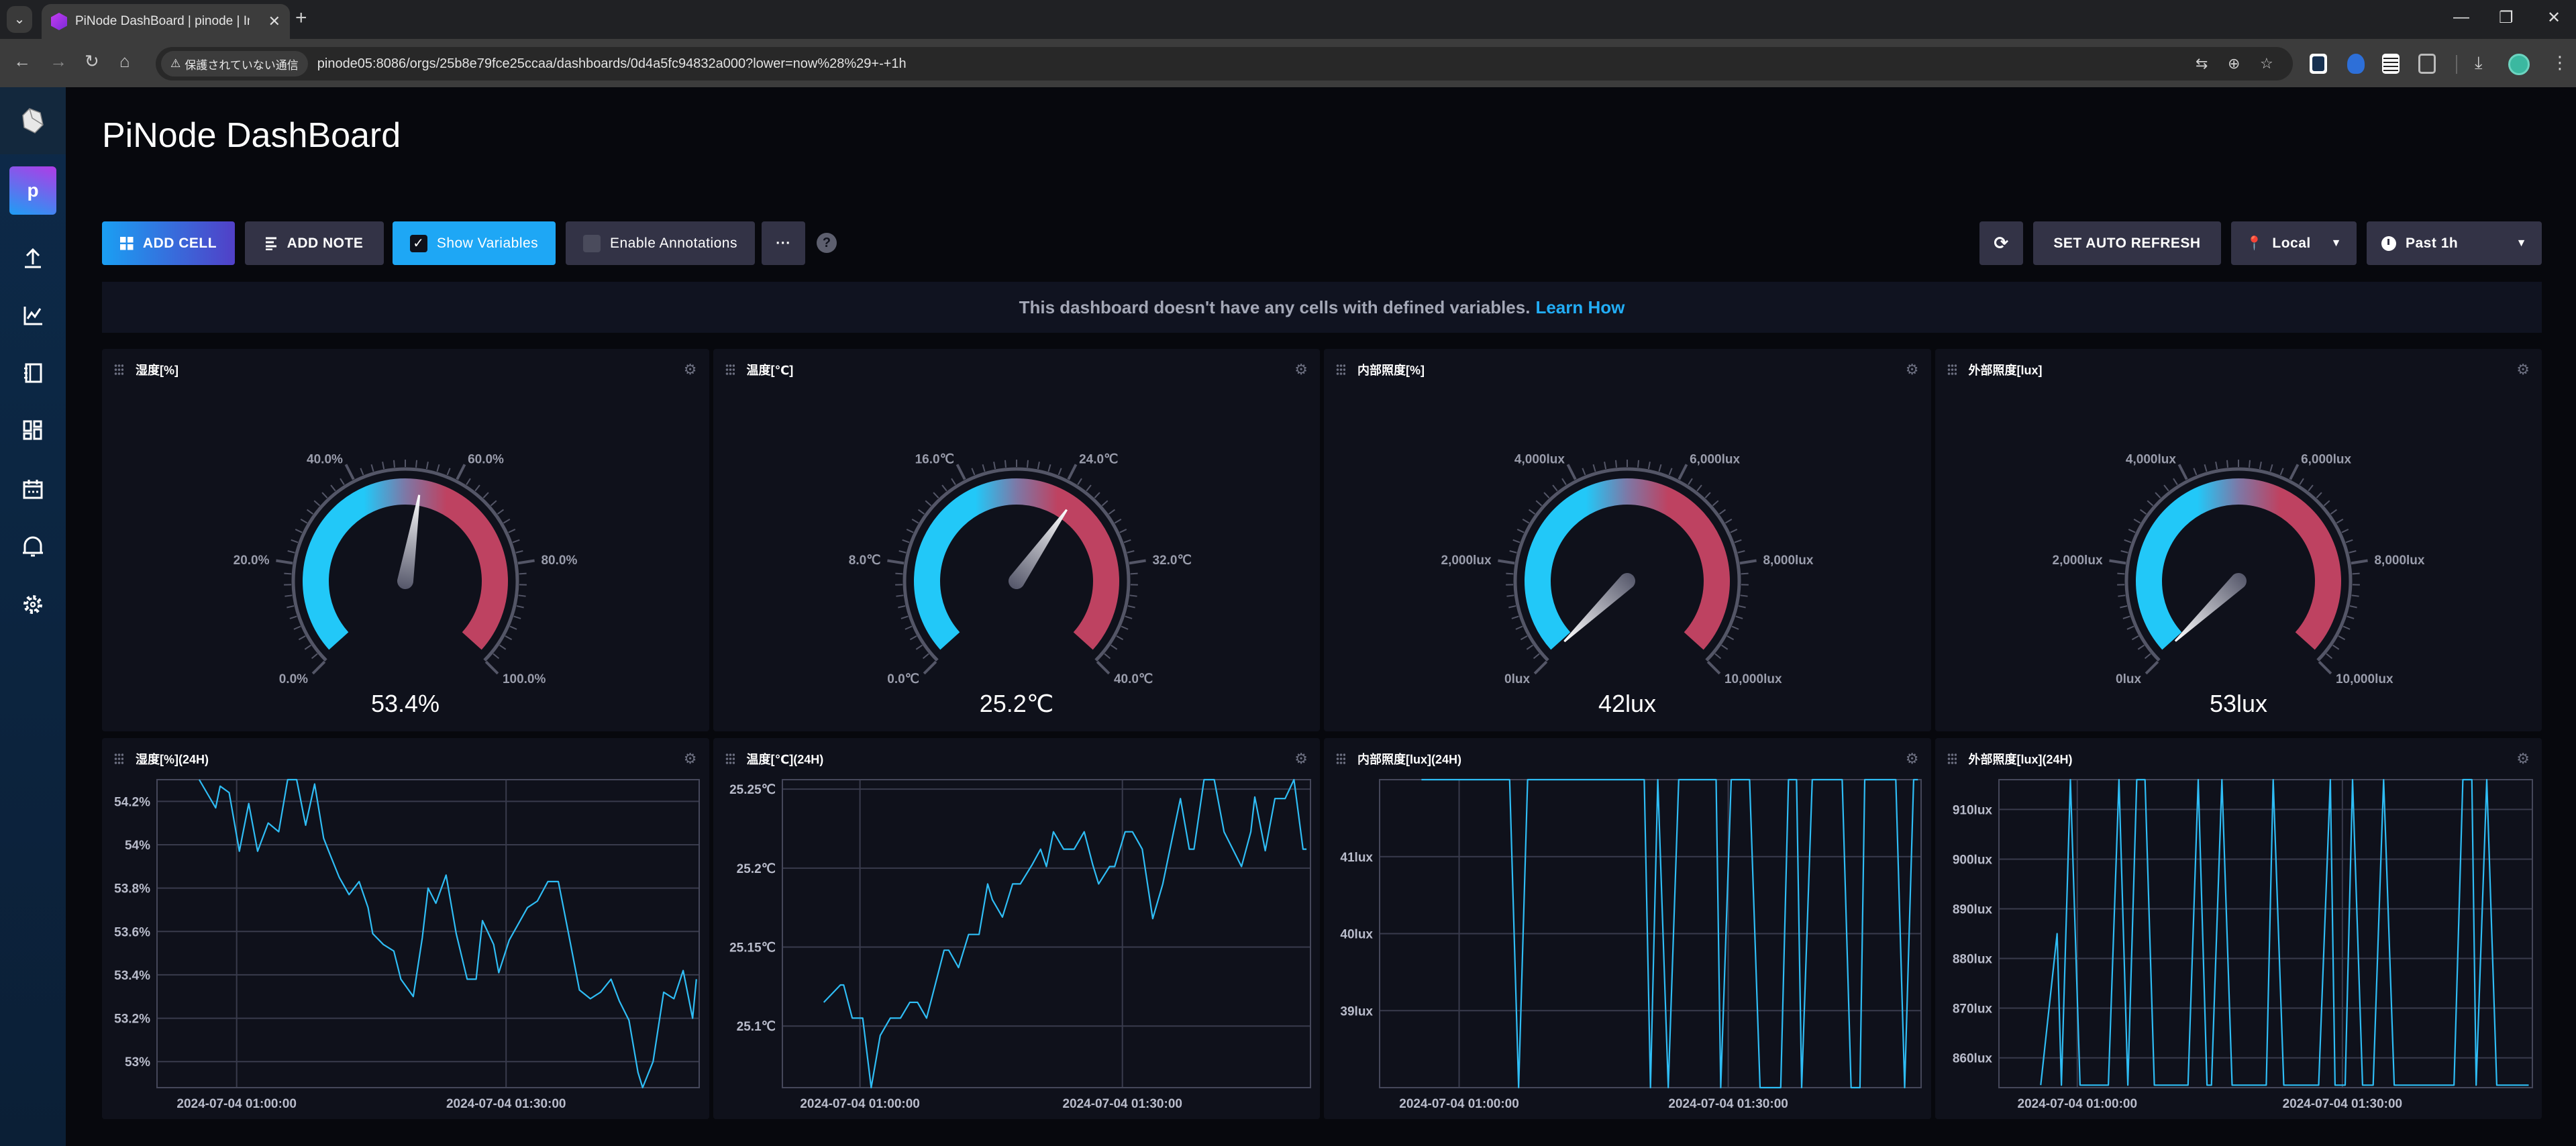 Image resolution: width=2576 pixels, height=1146 pixels. I want to click on restore-icon: ❐, so click(2506, 18).